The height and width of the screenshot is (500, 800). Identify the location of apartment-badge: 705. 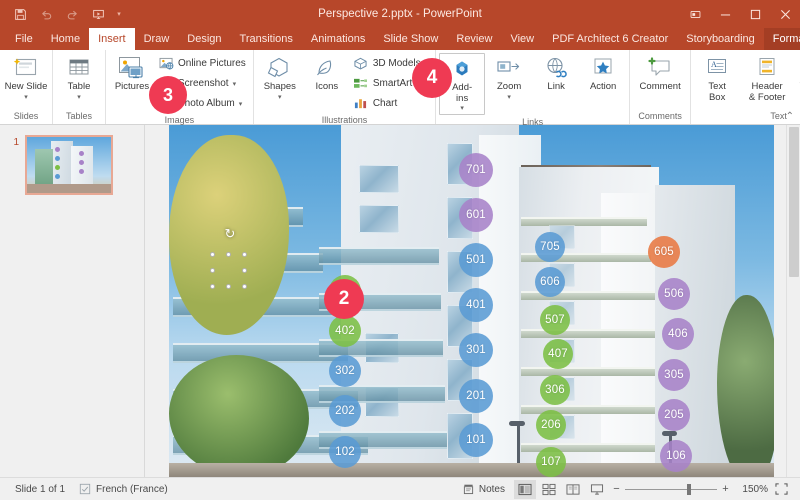
(550, 247).